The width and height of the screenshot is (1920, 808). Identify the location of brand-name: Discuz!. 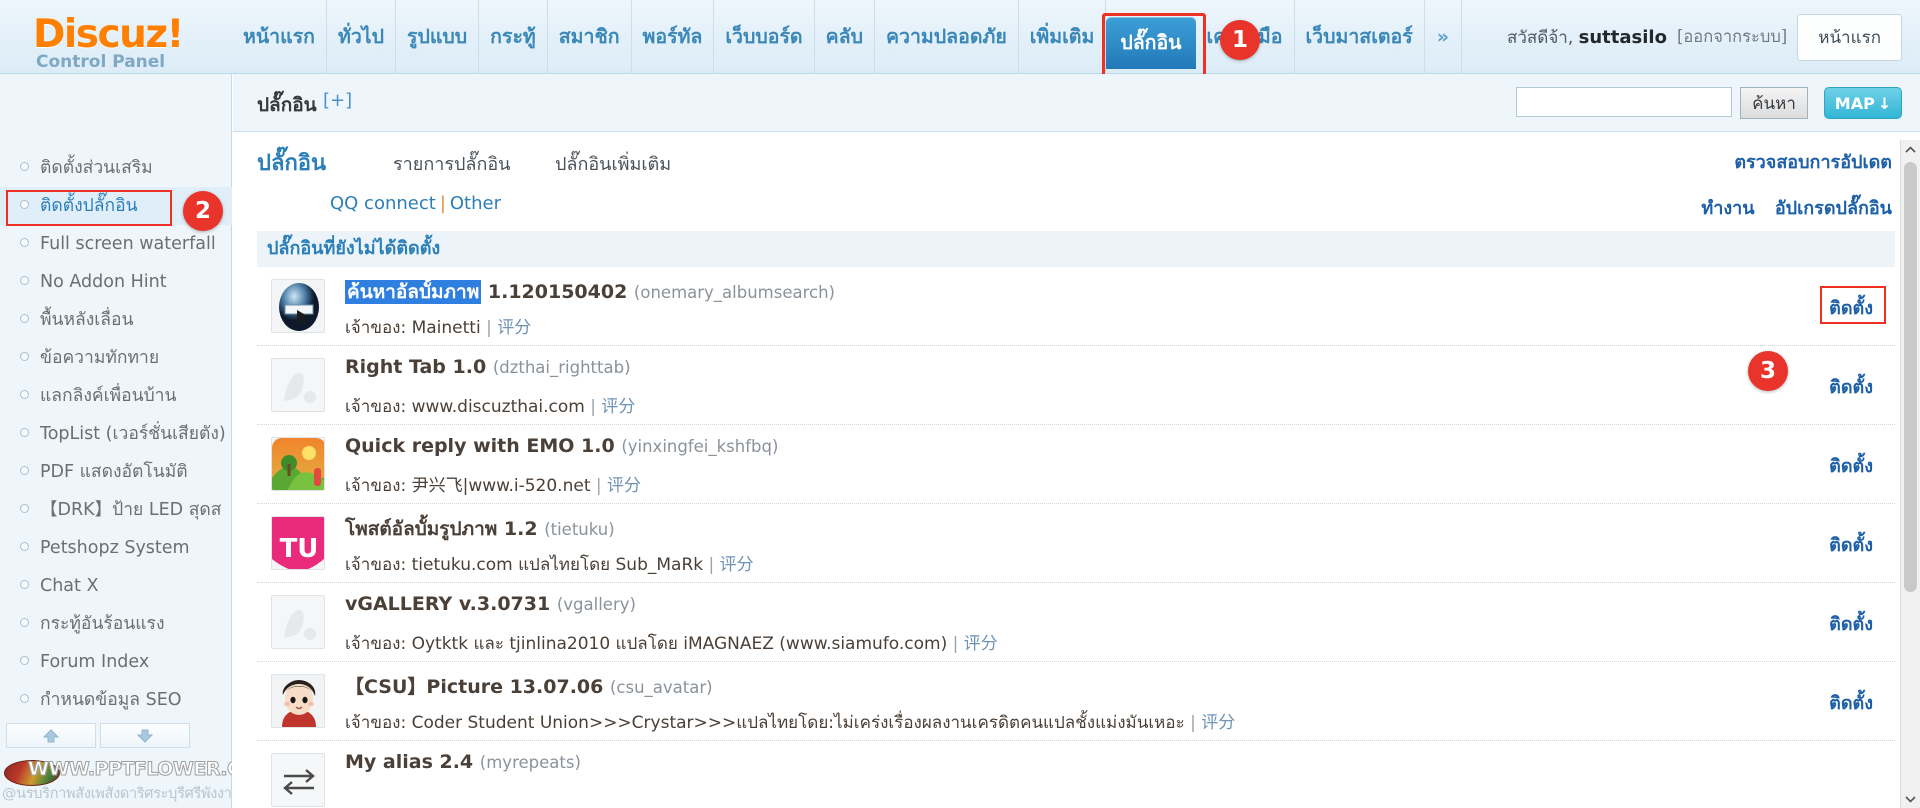
(108, 34).